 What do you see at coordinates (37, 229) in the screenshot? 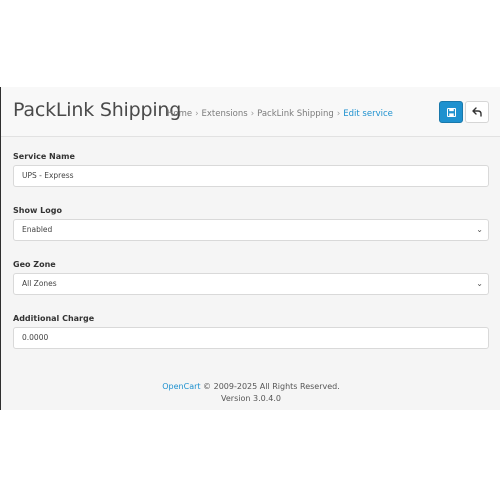
I see `show-logo-value: Enabled` at bounding box center [37, 229].